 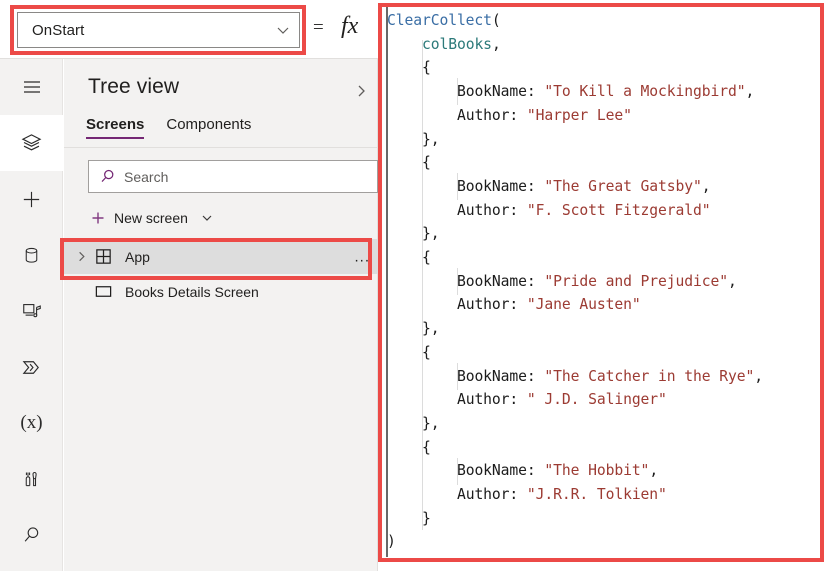 I want to click on variables-icon: (x), so click(x=31, y=422).